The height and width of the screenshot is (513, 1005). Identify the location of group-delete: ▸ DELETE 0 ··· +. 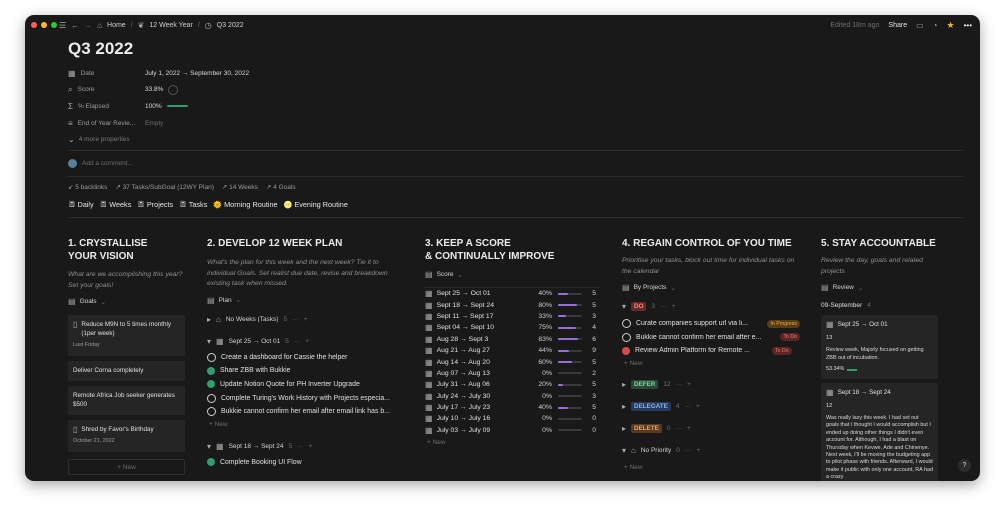
(711, 429).